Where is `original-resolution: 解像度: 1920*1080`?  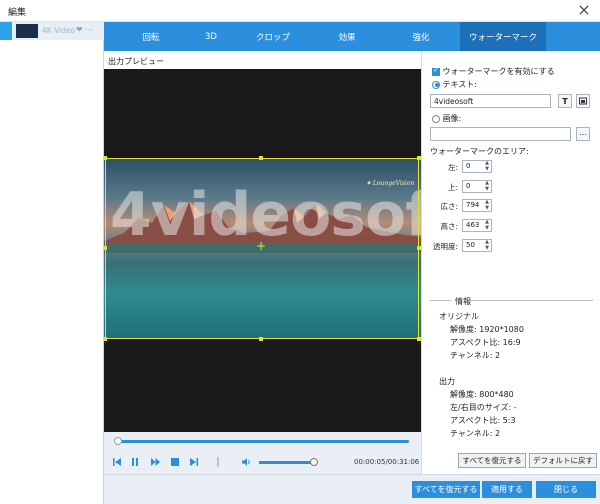 original-resolution: 解像度: 1920*1080 is located at coordinates (487, 329).